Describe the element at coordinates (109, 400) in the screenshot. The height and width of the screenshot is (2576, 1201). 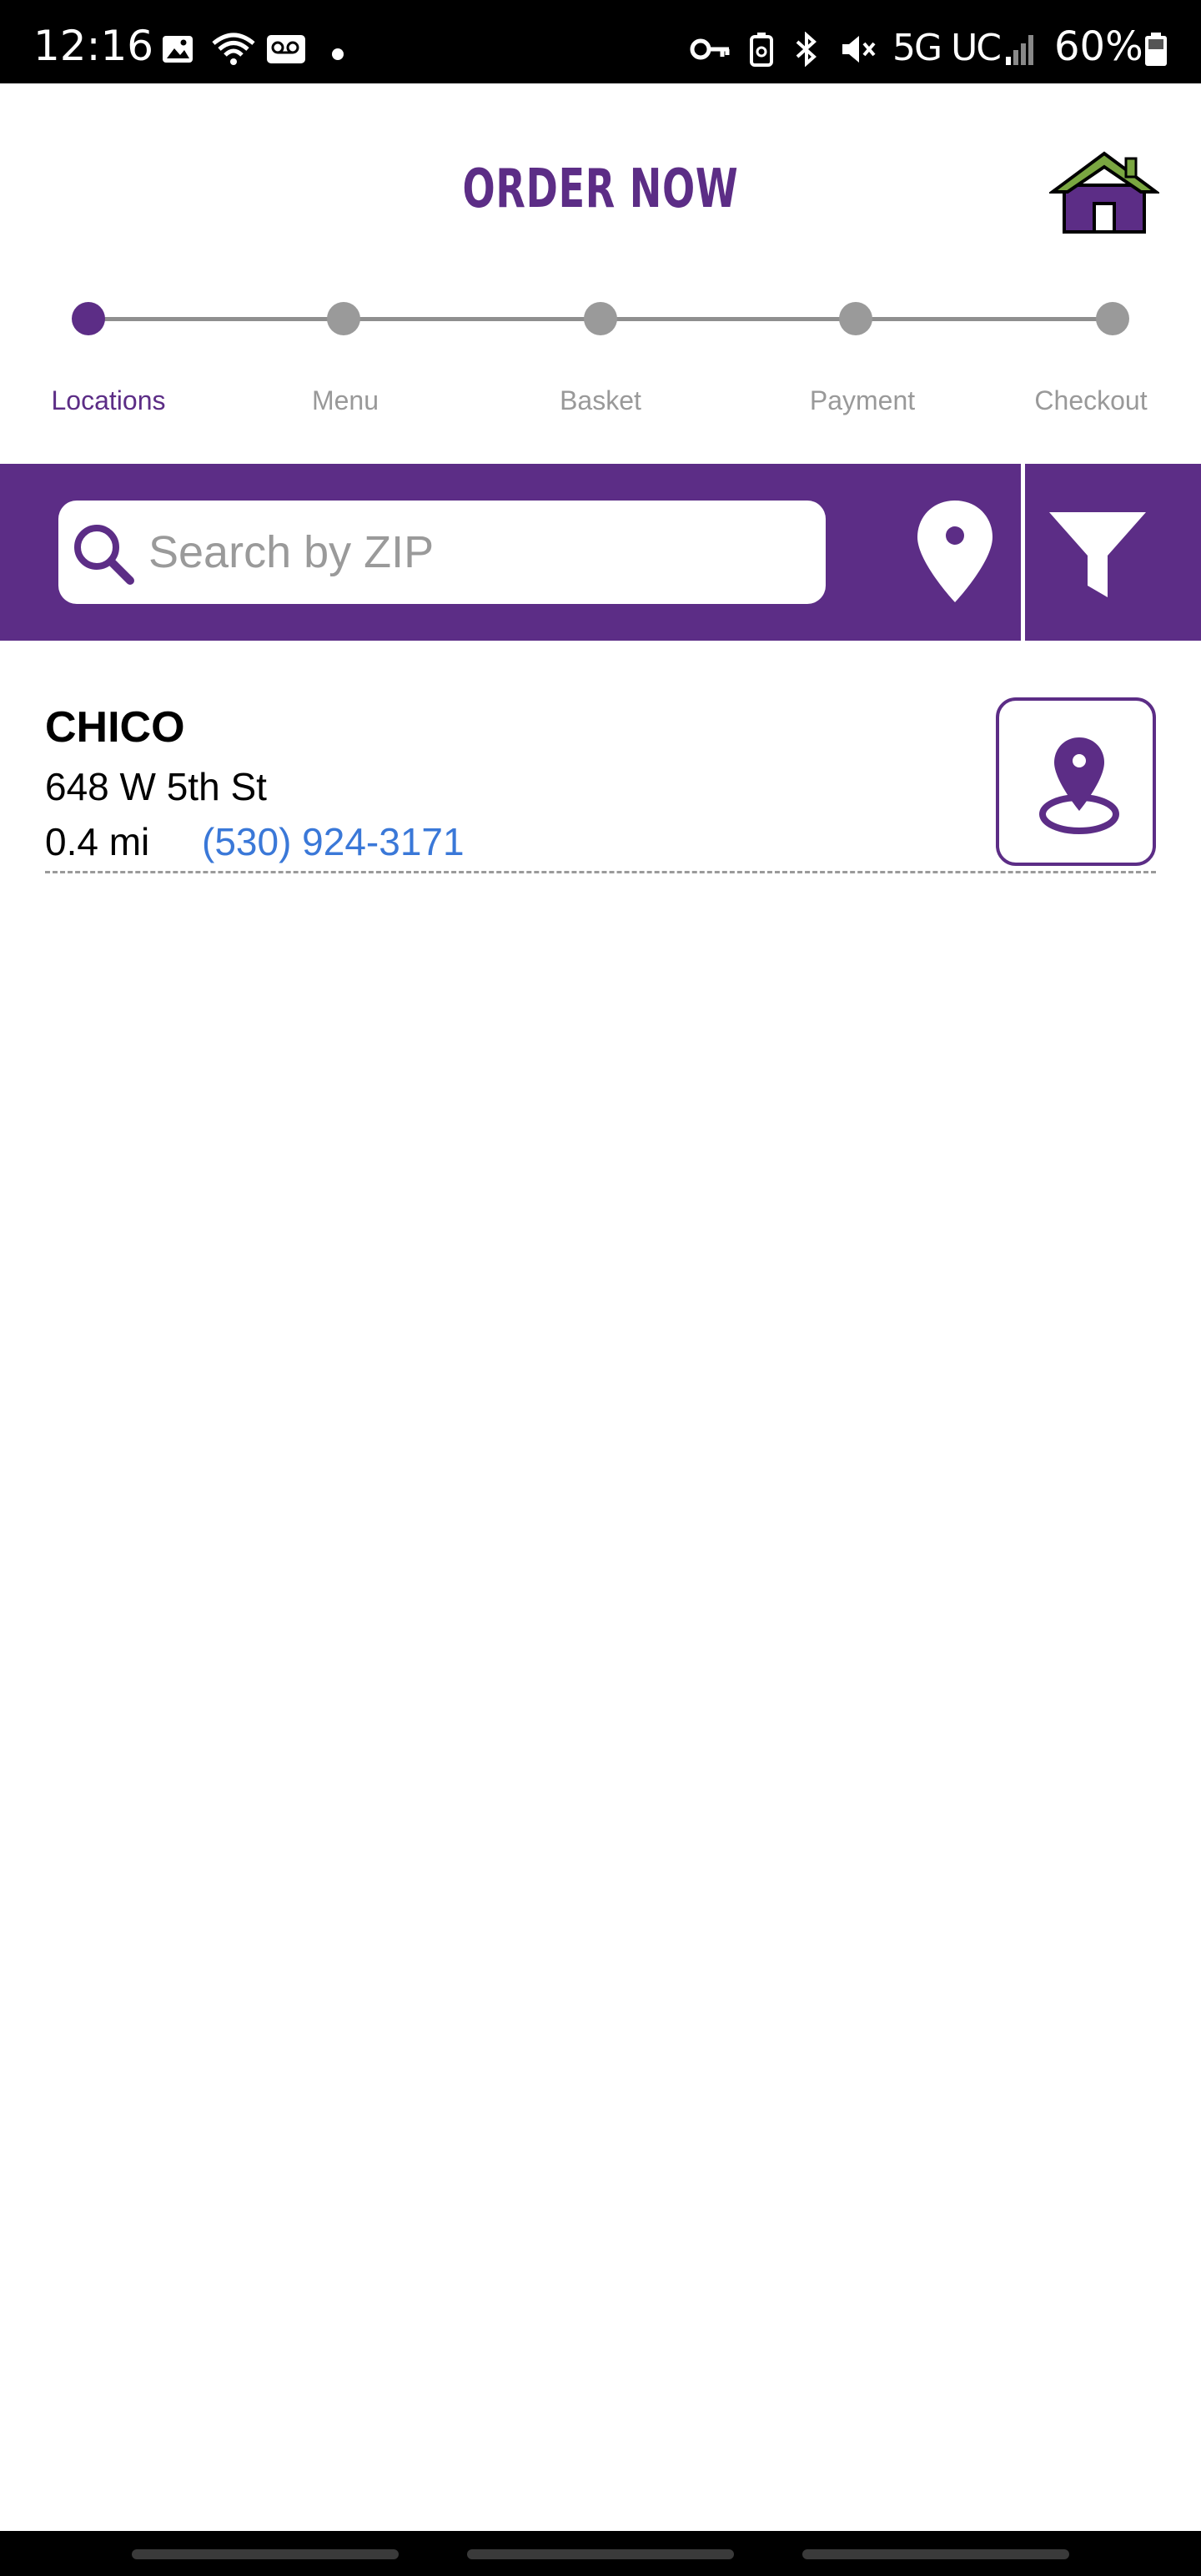
I see `step-label-locations: Locations` at that location.